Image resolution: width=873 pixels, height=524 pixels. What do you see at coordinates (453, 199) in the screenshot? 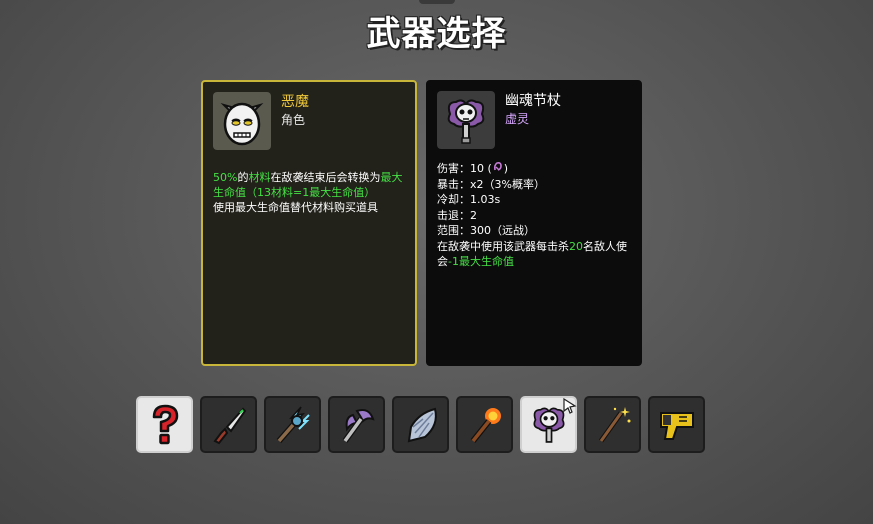
I see `stat-label: 冷却：` at bounding box center [453, 199].